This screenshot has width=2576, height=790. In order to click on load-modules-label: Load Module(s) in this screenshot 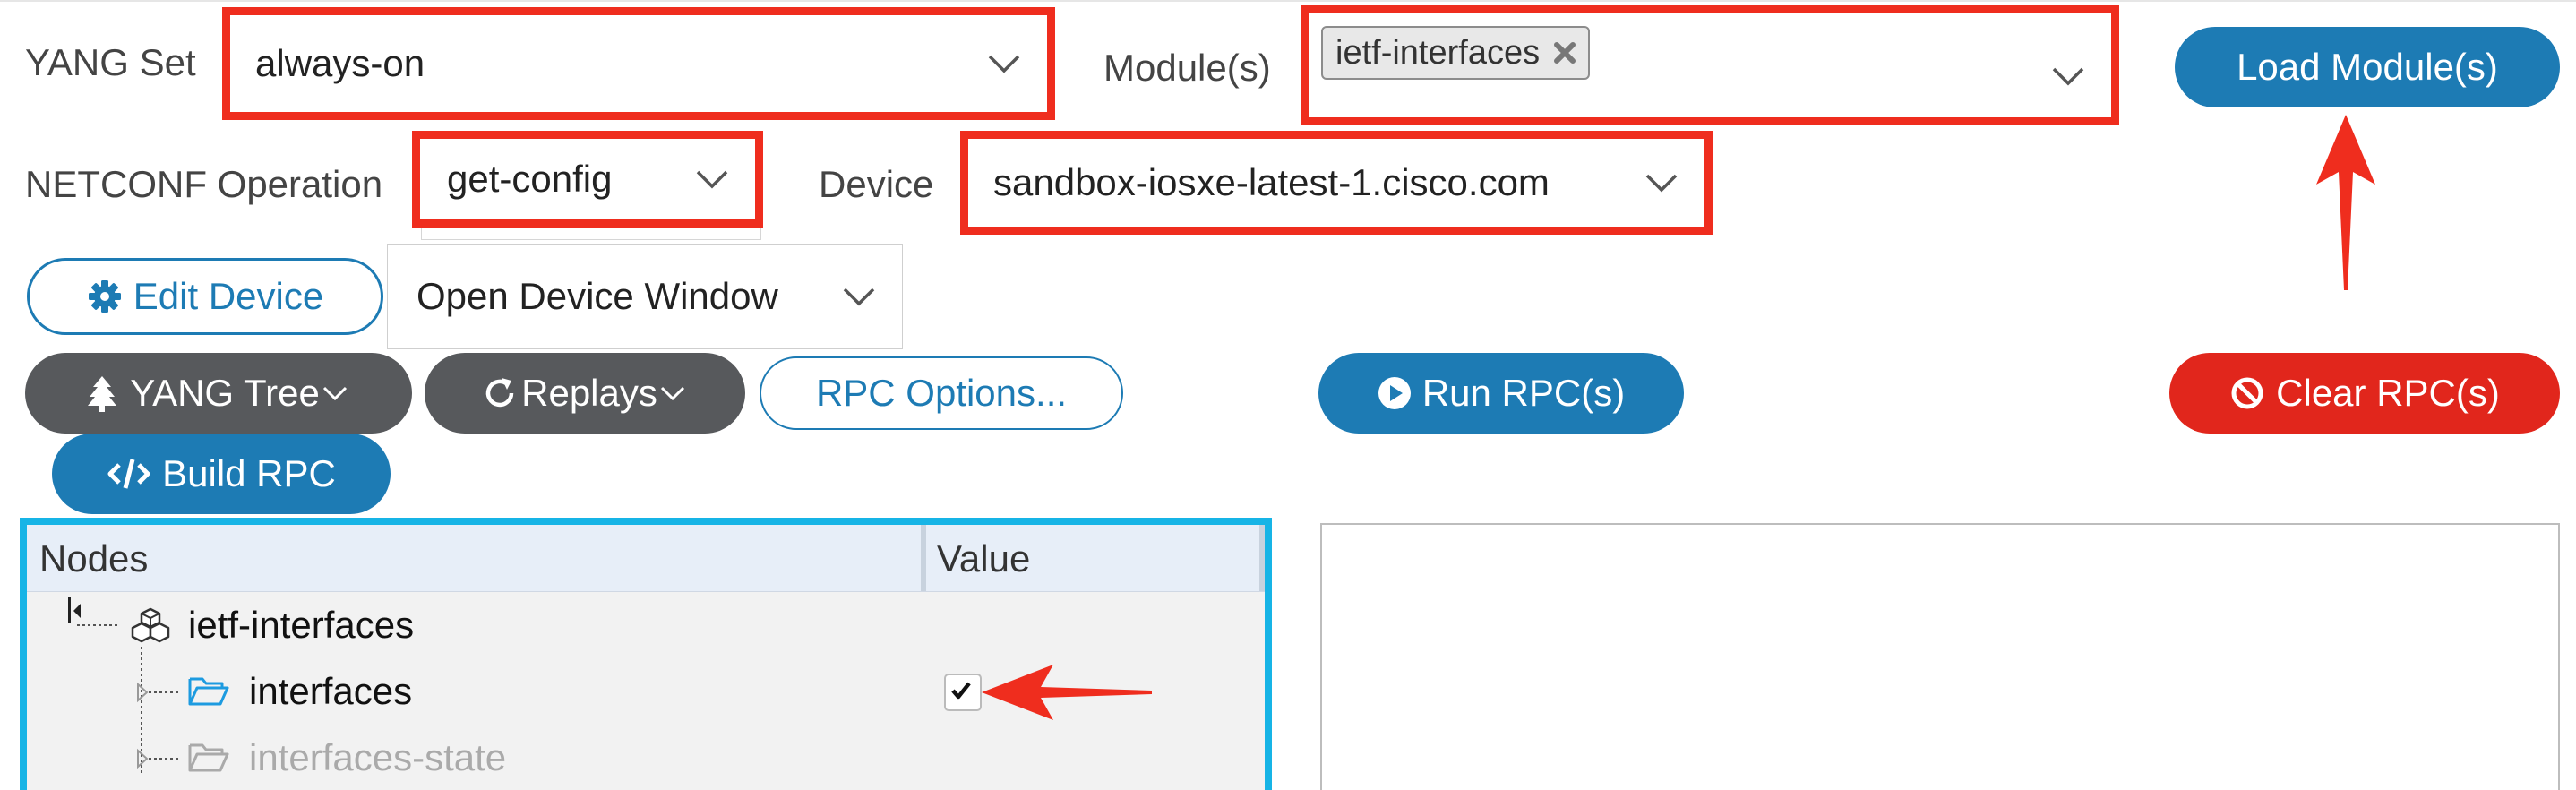, I will do `click(2367, 67)`.